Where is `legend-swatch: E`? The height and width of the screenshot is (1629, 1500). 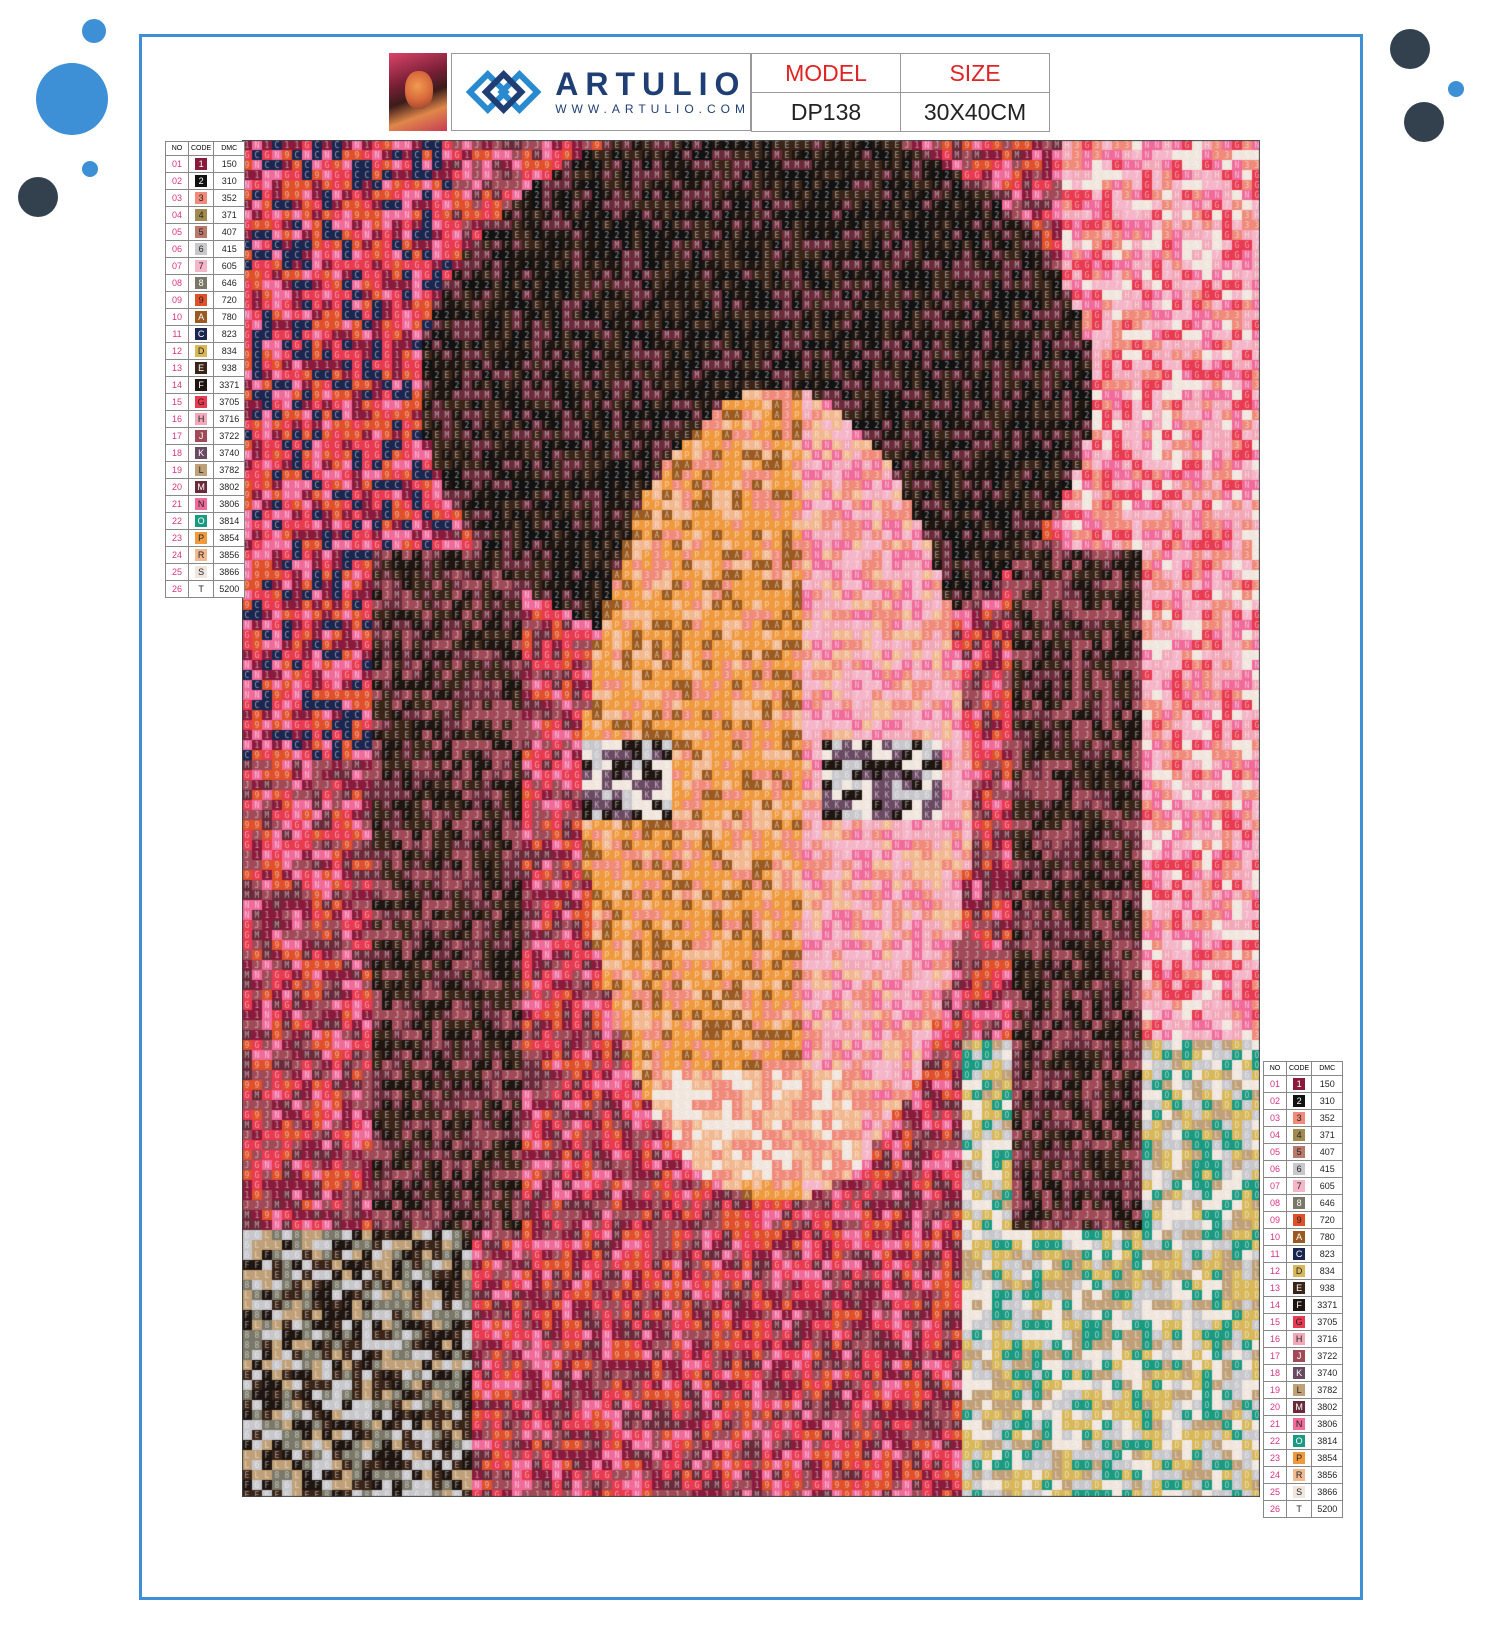
legend-swatch: E is located at coordinates (1299, 1288).